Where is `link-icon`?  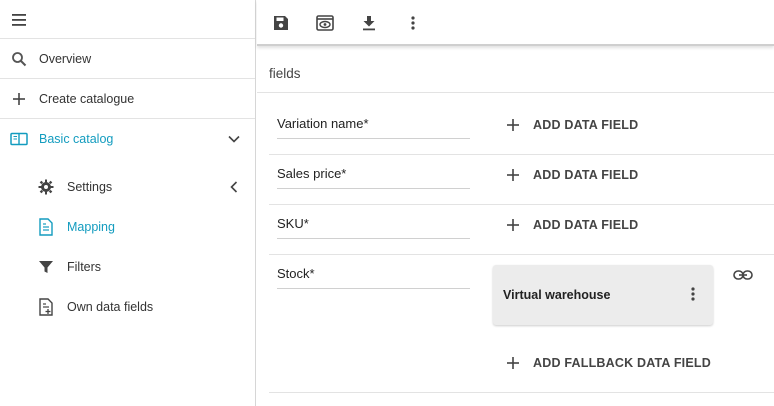
link-icon is located at coordinates (743, 275).